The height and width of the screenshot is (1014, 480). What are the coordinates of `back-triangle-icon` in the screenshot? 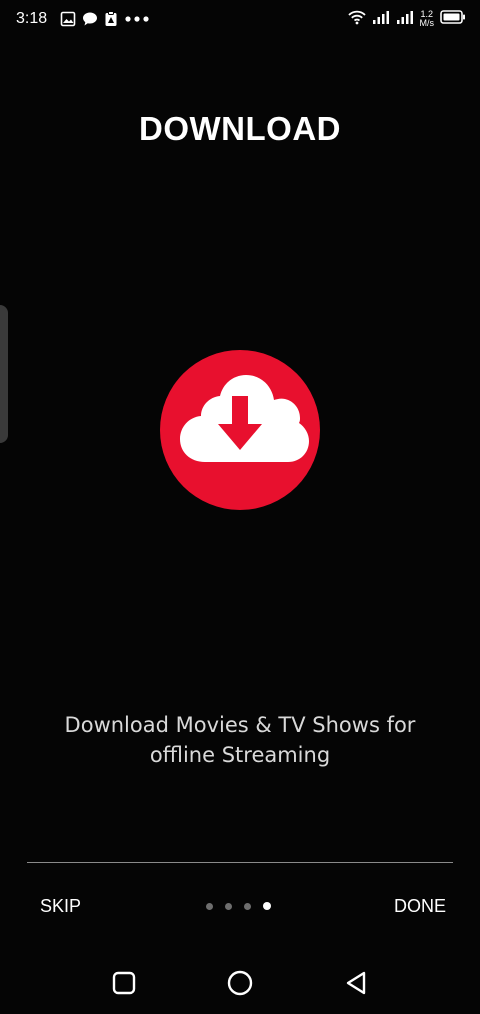 It's located at (356, 983).